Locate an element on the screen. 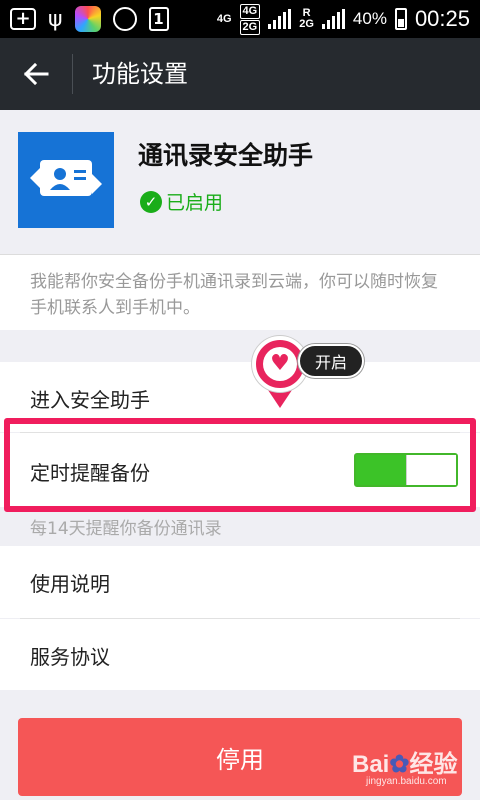 The width and height of the screenshot is (480, 800). app-status: ✓ 已启用 is located at coordinates (181, 201).